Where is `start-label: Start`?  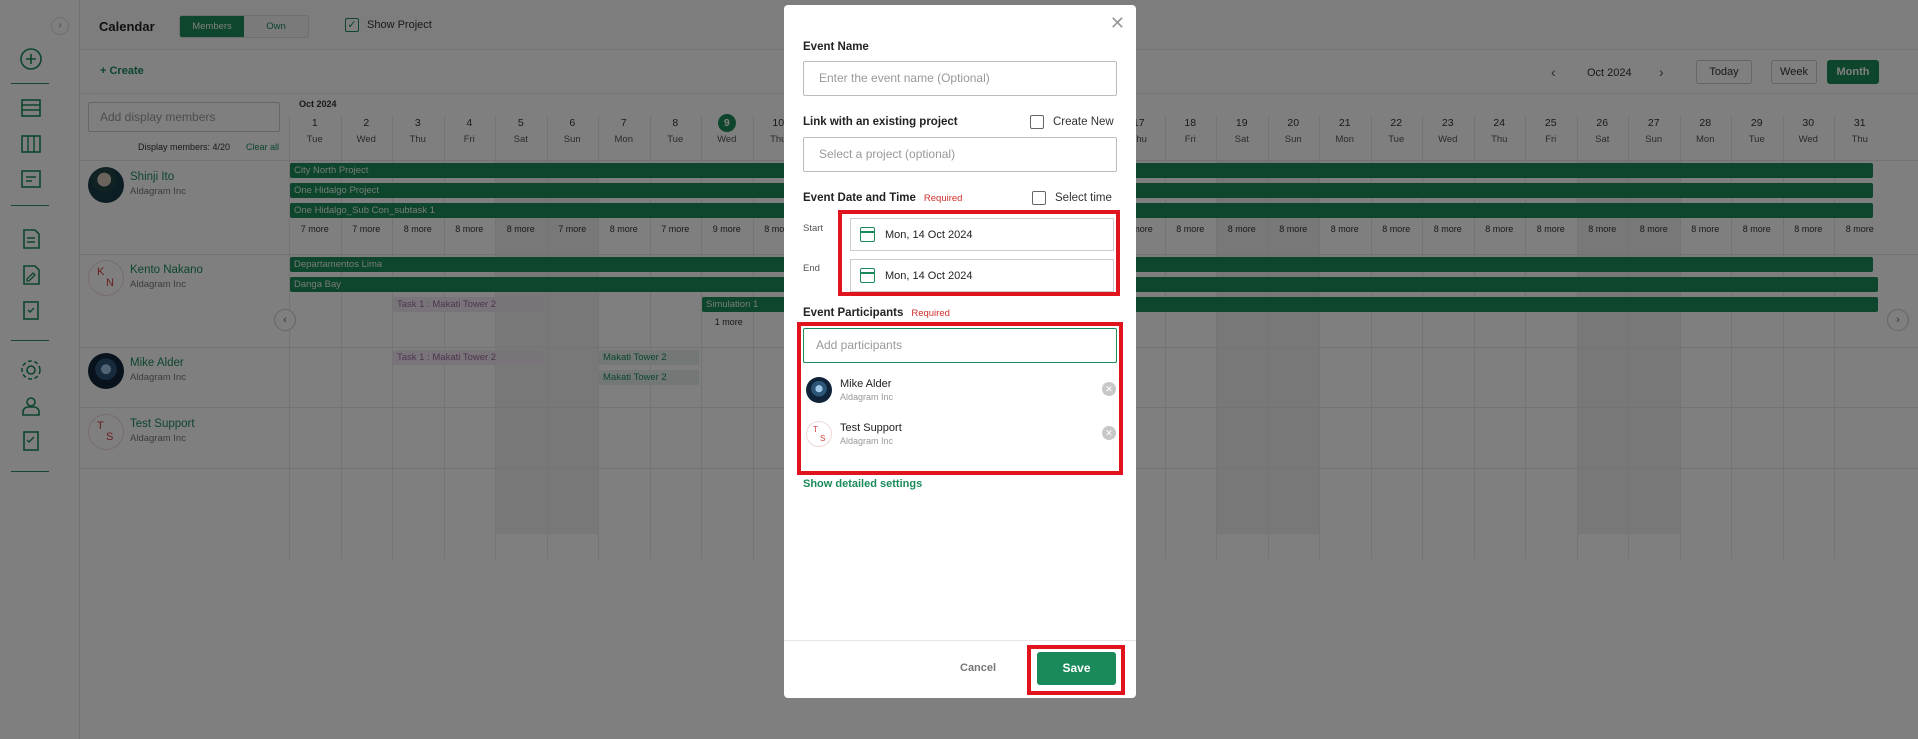
start-label: Start is located at coordinates (813, 228).